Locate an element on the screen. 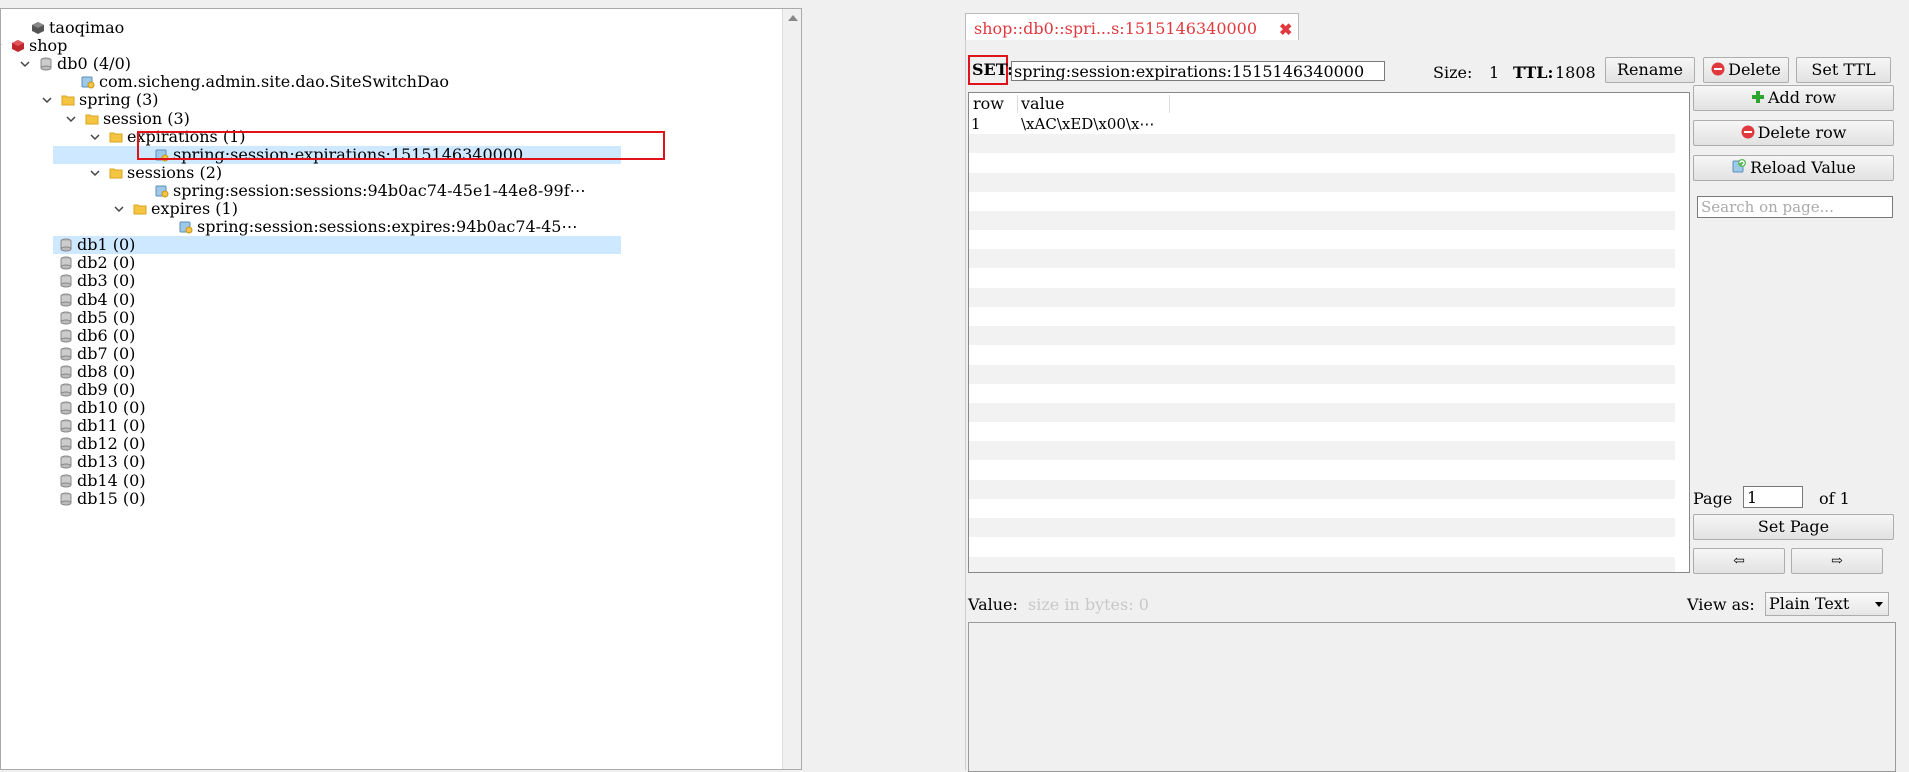  set-ttl-button: Set TTL is located at coordinates (1843, 70).